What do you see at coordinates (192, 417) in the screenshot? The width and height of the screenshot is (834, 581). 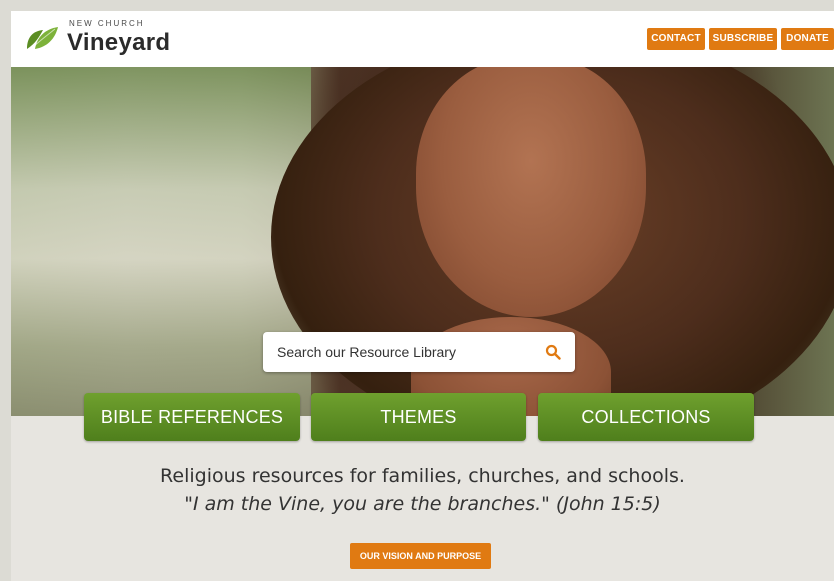 I see `bible-references-button: BIBLE REFERENCES` at bounding box center [192, 417].